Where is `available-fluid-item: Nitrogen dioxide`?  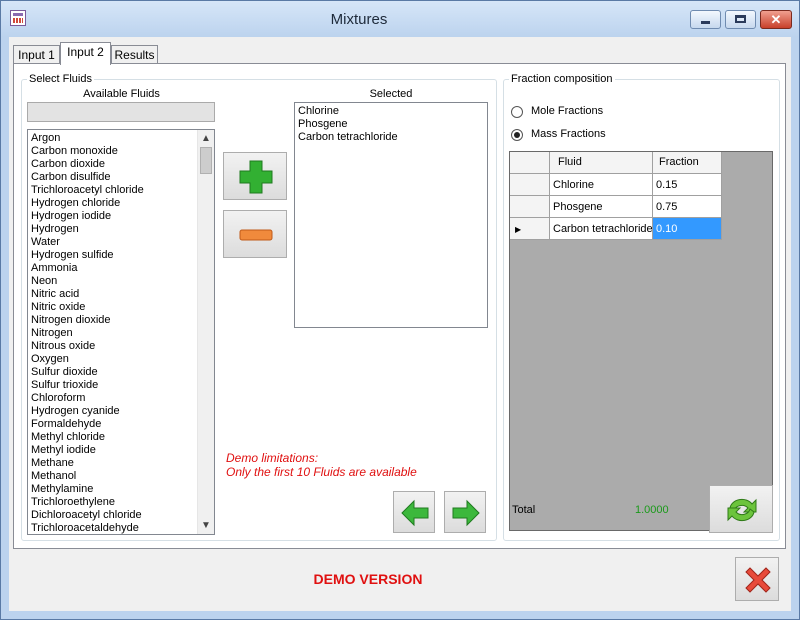 available-fluid-item: Nitrogen dioxide is located at coordinates (121, 320).